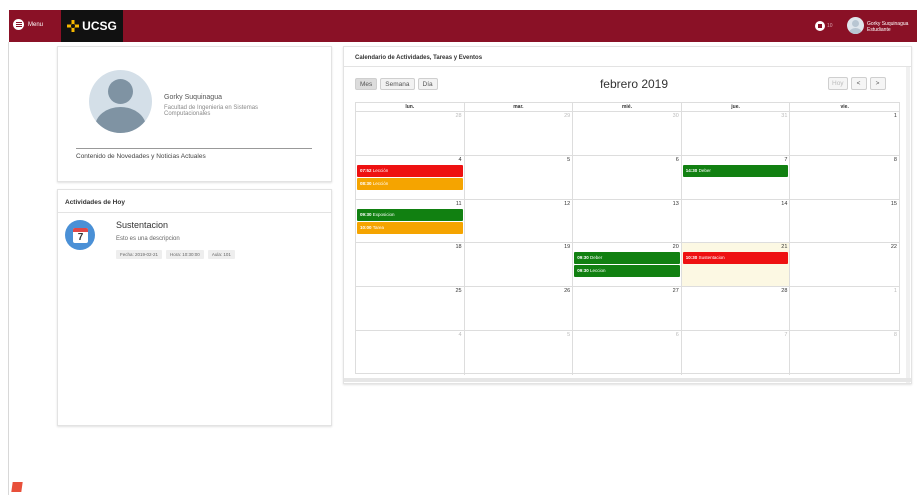 The width and height of the screenshot is (917, 495). What do you see at coordinates (830, 26) in the screenshot?
I see `lock-count: 10` at bounding box center [830, 26].